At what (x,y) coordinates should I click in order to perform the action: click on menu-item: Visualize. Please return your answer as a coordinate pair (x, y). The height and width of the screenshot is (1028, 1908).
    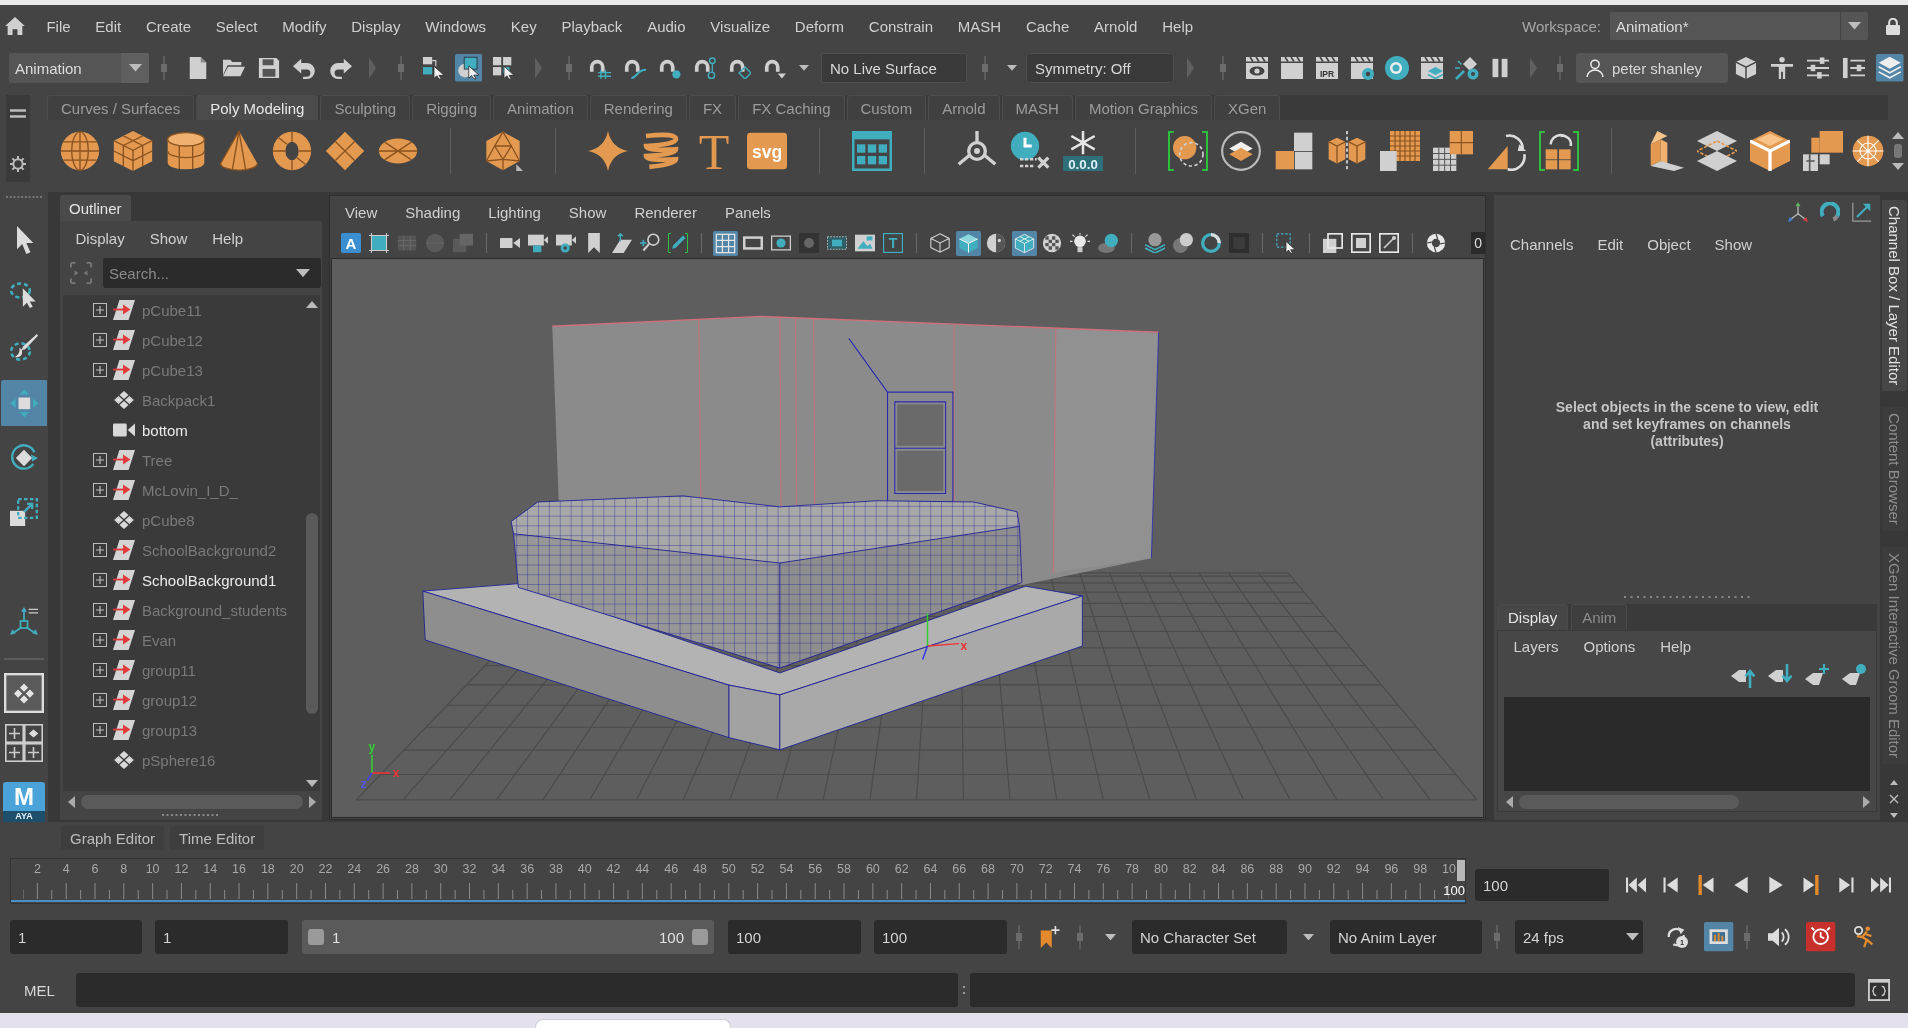
    Looking at the image, I should click on (740, 26).